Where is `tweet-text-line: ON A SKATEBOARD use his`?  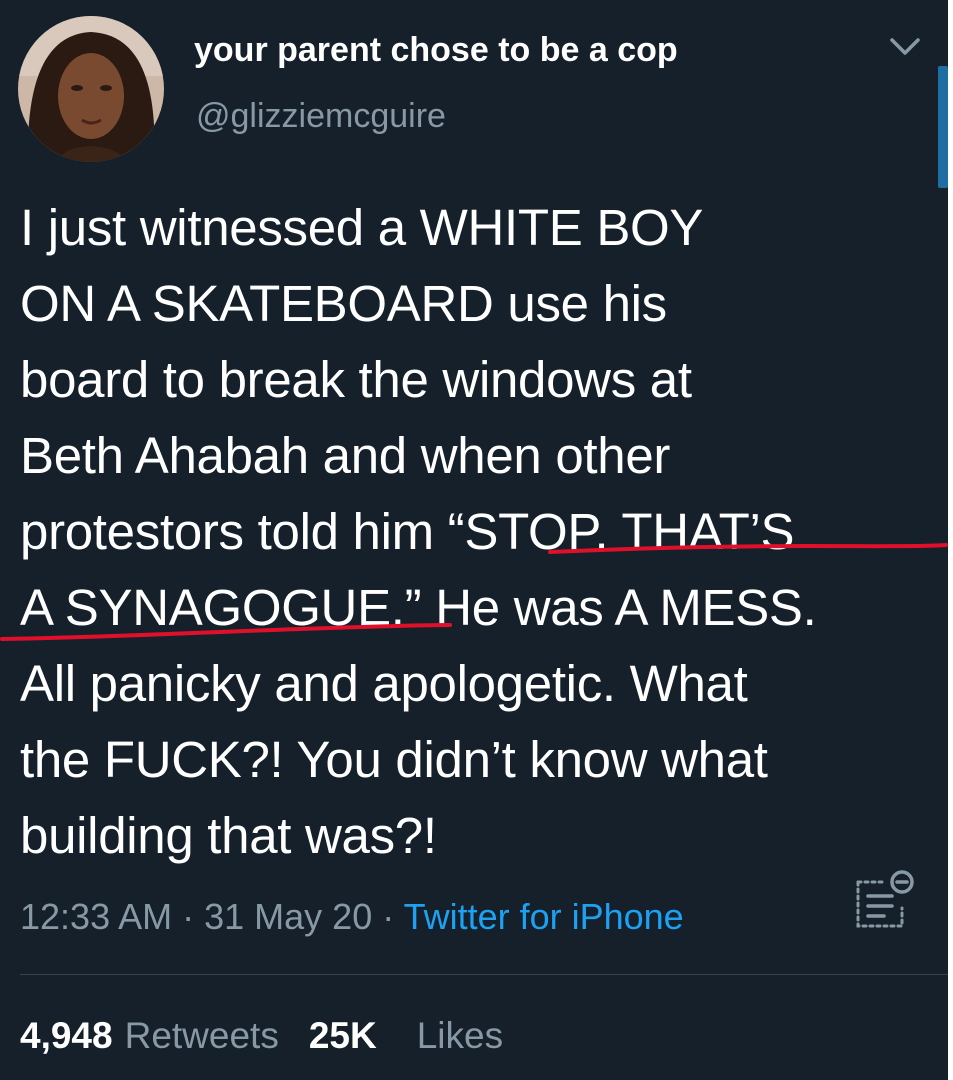
tweet-text-line: ON A SKATEBOARD use his is located at coordinates (343, 303).